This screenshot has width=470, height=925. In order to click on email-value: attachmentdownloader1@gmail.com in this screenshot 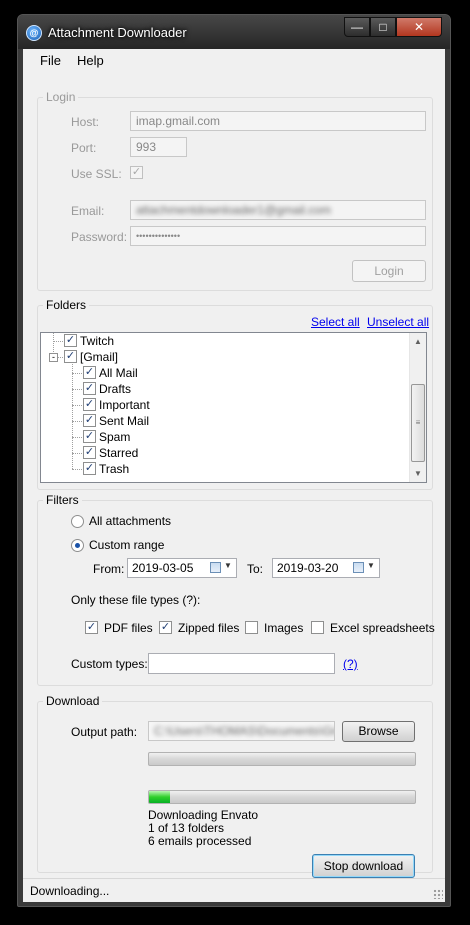, I will do `click(233, 210)`.